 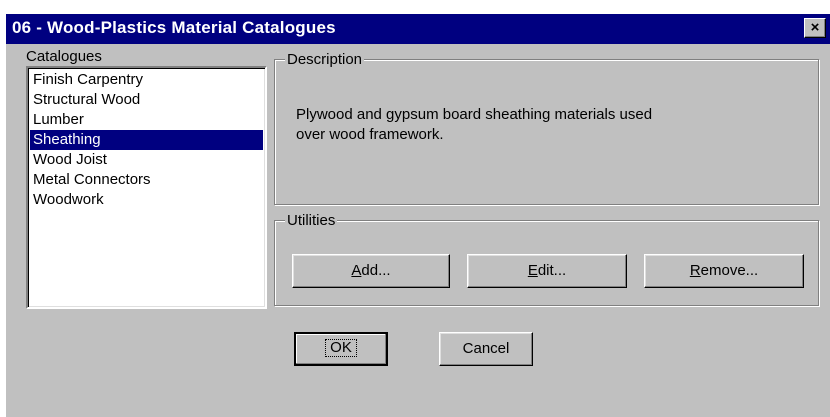 I want to click on description-group-label: Description, so click(x=325, y=59).